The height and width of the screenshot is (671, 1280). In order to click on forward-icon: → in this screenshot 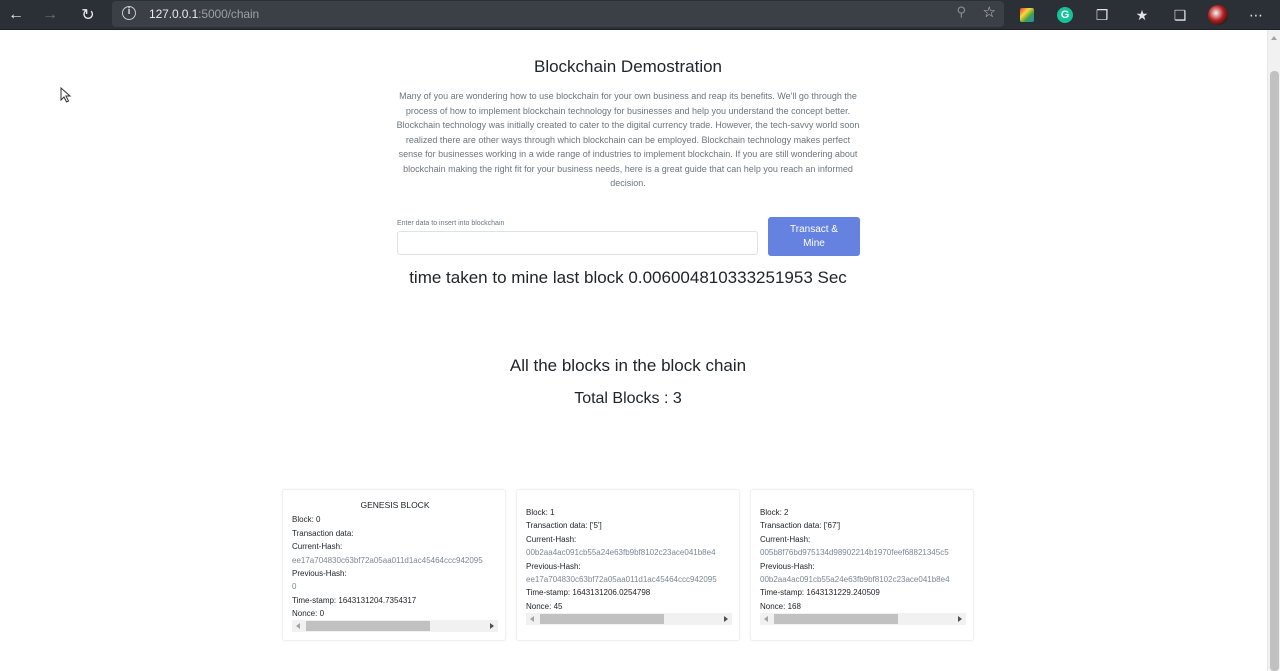, I will do `click(50, 15)`.